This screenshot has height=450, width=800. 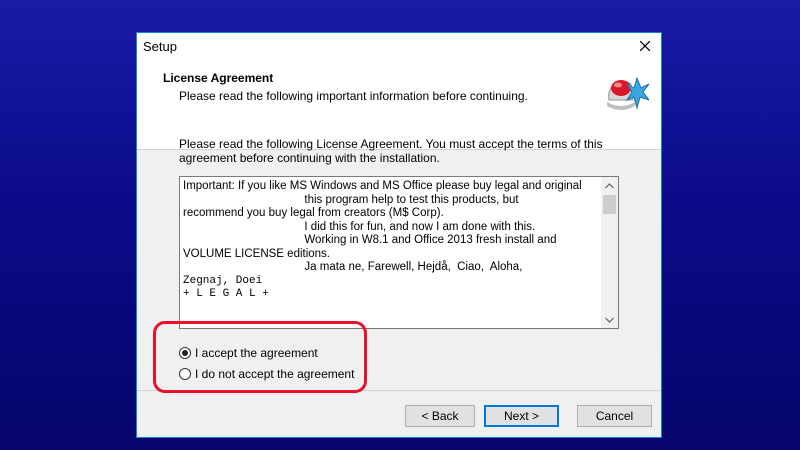 I want to click on setup-app-icon, so click(x=628, y=93).